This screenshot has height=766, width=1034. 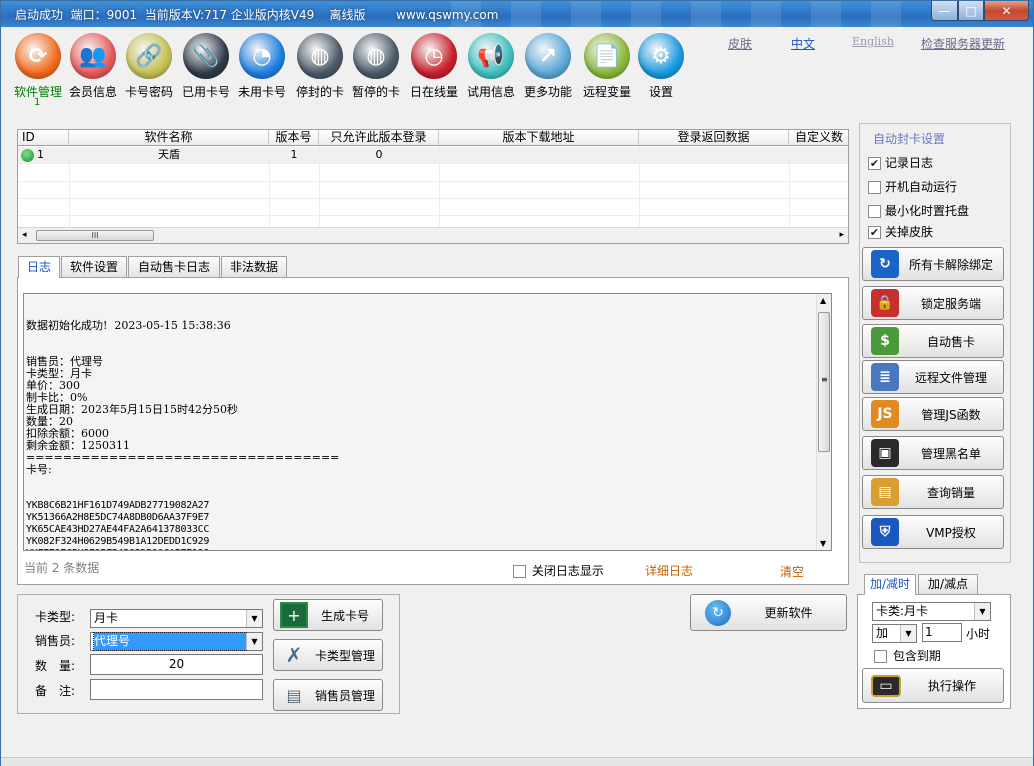 What do you see at coordinates (873, 41) in the screenshot?
I see `english-link: English` at bounding box center [873, 41].